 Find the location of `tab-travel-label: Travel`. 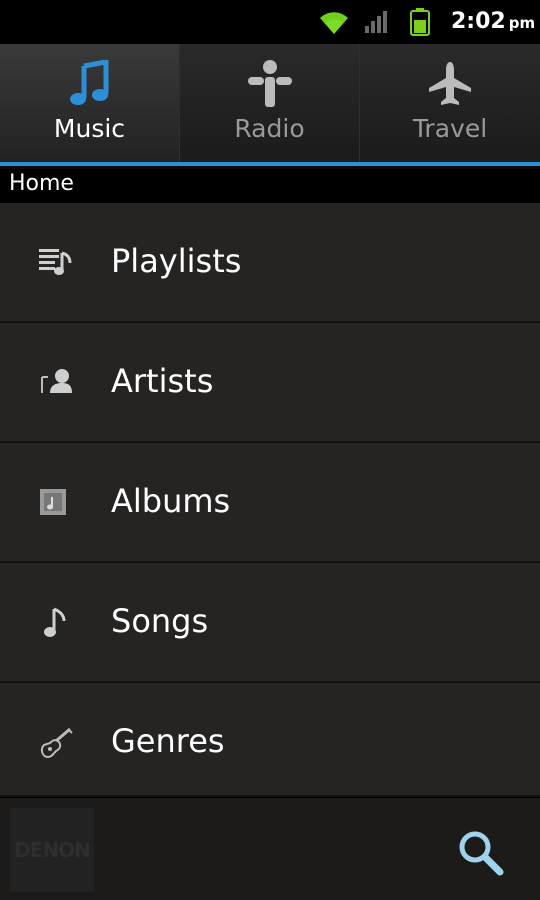

tab-travel-label: Travel is located at coordinates (450, 128).